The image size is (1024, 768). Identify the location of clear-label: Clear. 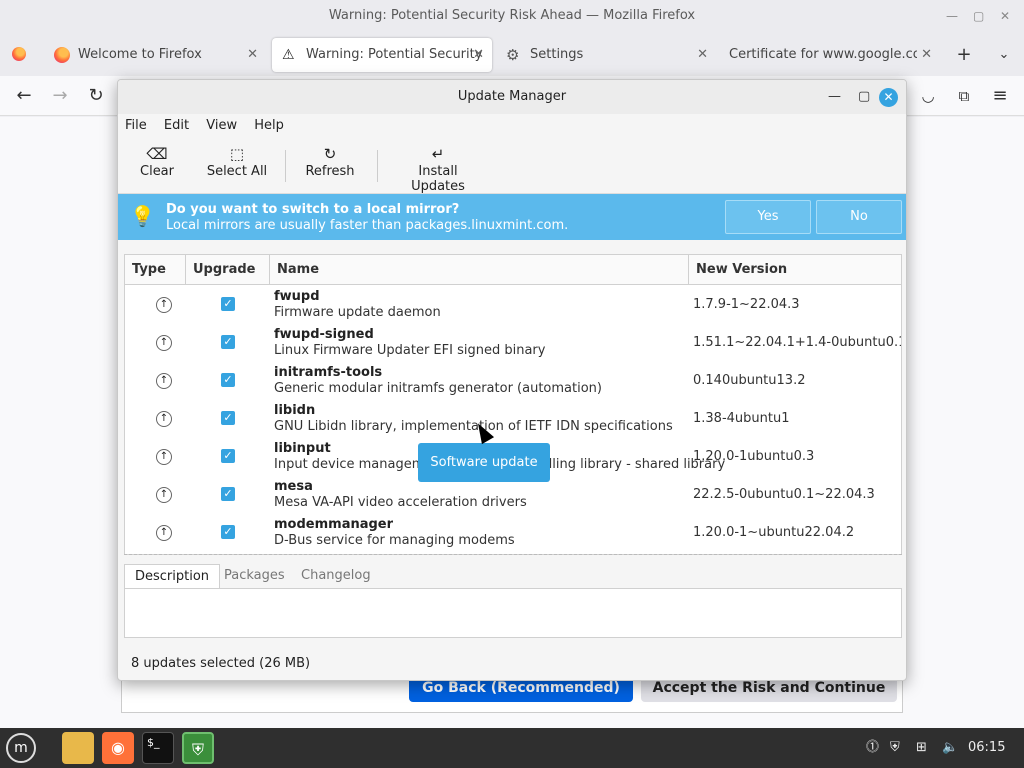
(157, 171).